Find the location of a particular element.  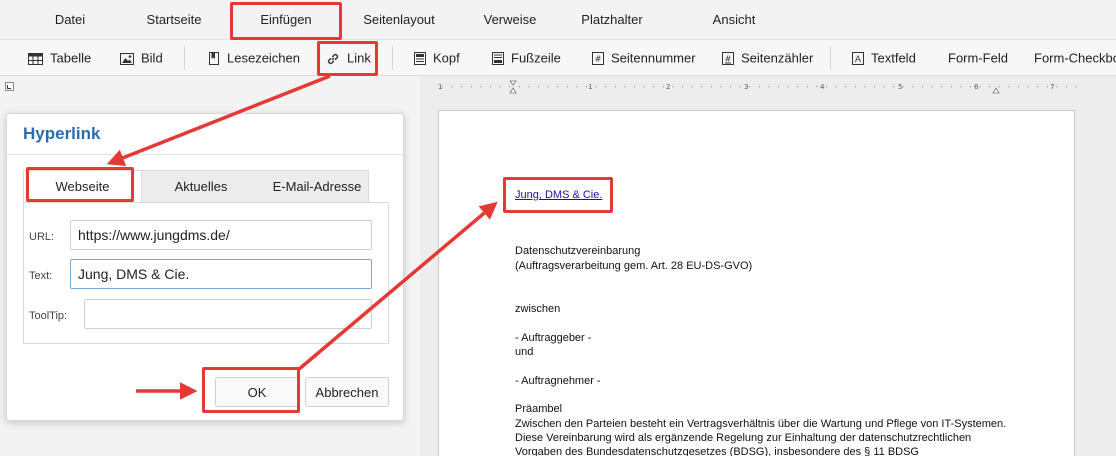

tab-email-adresse: E-Mail-Adresse is located at coordinates (317, 186).